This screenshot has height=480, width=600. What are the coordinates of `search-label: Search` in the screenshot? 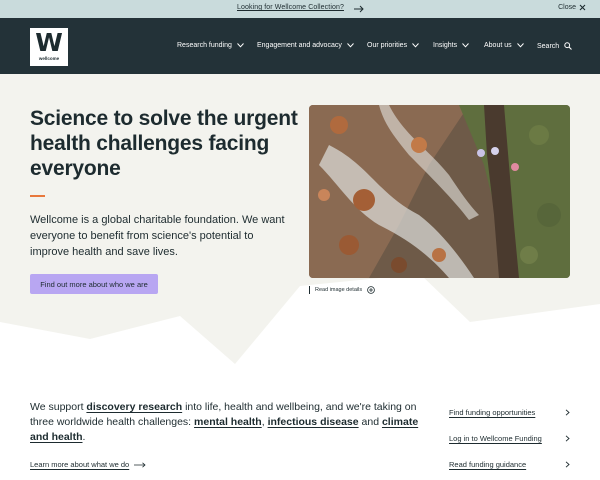 It's located at (548, 46).